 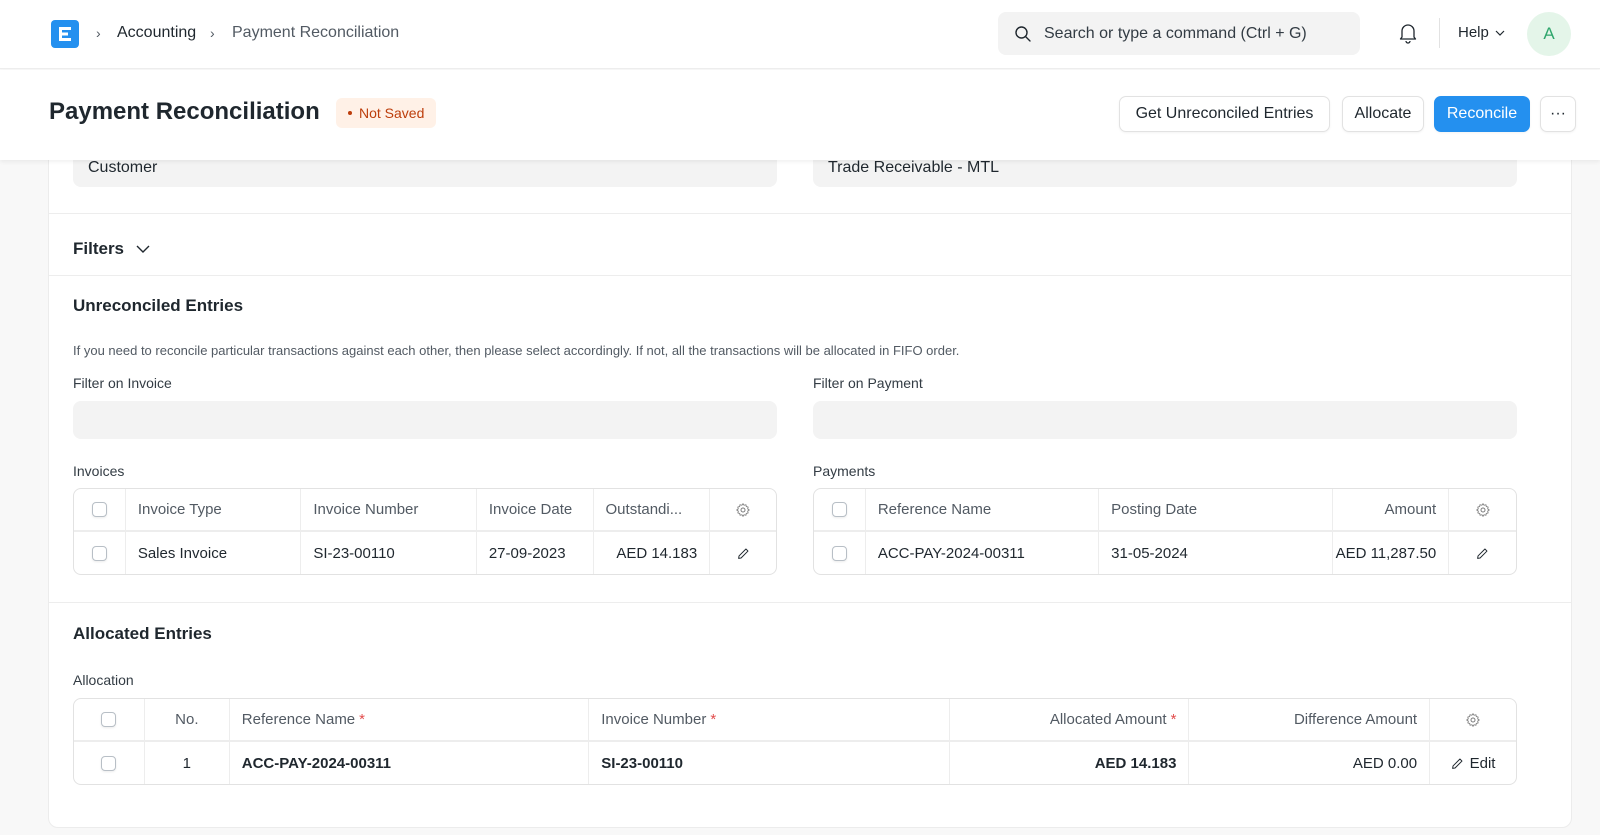 What do you see at coordinates (1175, 33) in the screenshot?
I see `search-placeholder: Search or type a command (Ctrl + G)` at bounding box center [1175, 33].